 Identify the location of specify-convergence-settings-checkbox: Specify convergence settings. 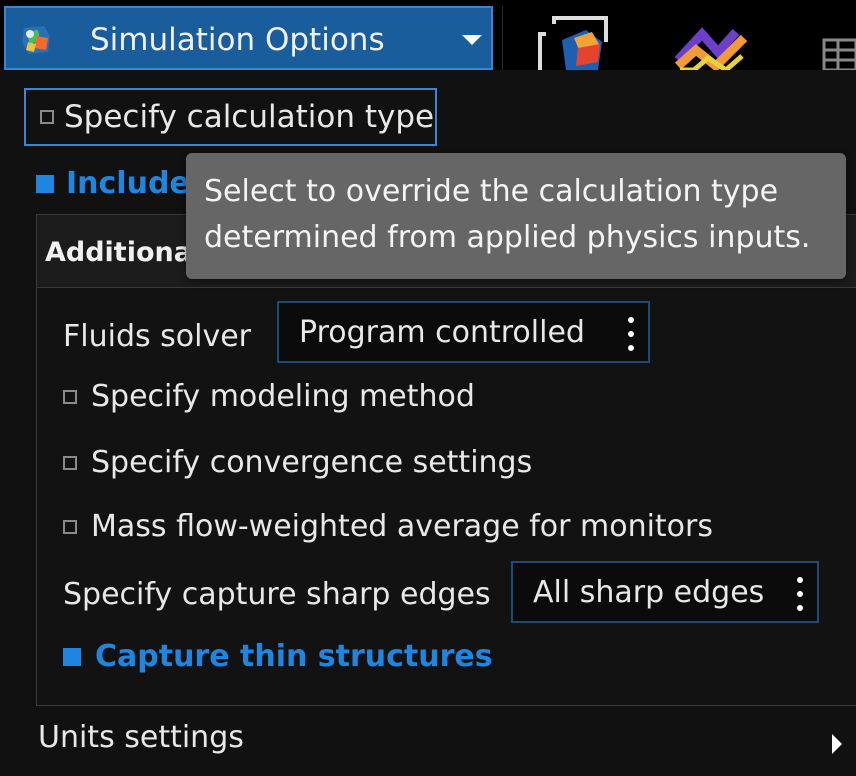
(297, 462).